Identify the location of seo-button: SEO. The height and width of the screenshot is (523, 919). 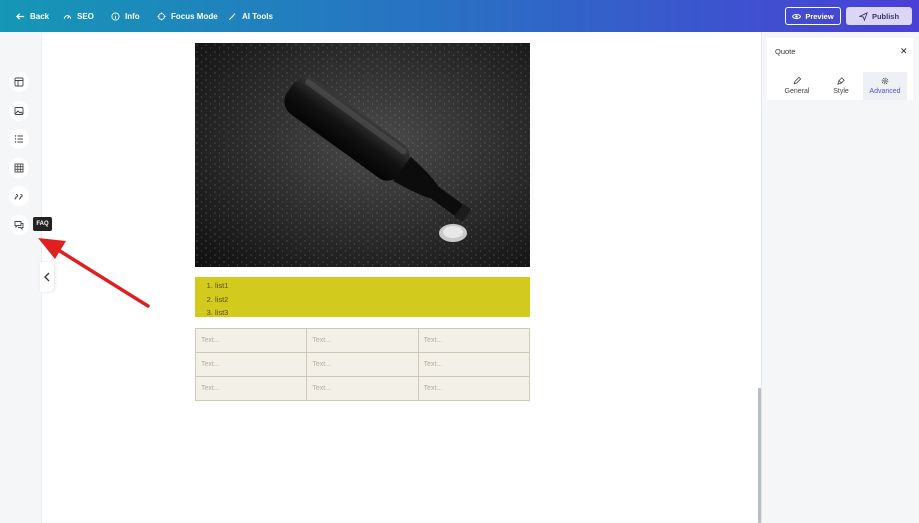
(78, 16).